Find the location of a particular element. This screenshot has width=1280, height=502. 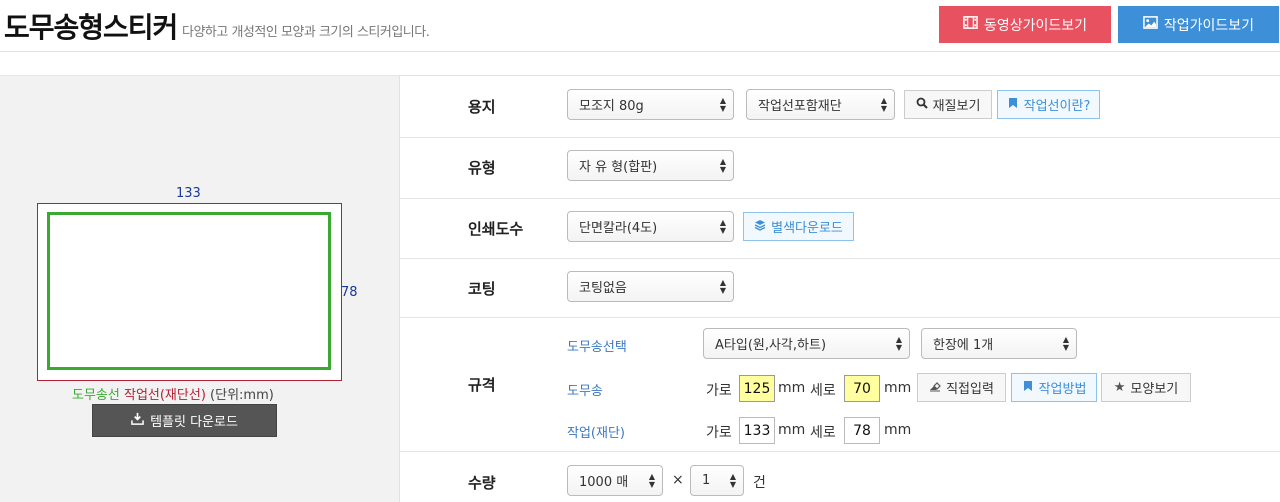

paper-select-value: 모조지 80g is located at coordinates (611, 106).